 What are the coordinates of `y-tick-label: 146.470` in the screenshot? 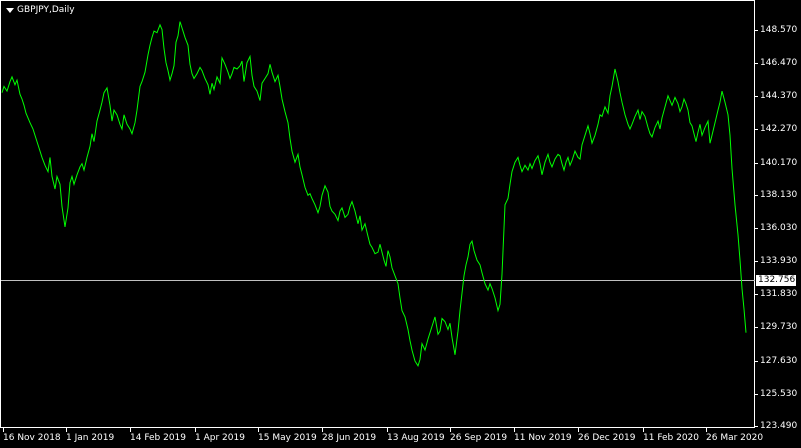 It's located at (779, 63).